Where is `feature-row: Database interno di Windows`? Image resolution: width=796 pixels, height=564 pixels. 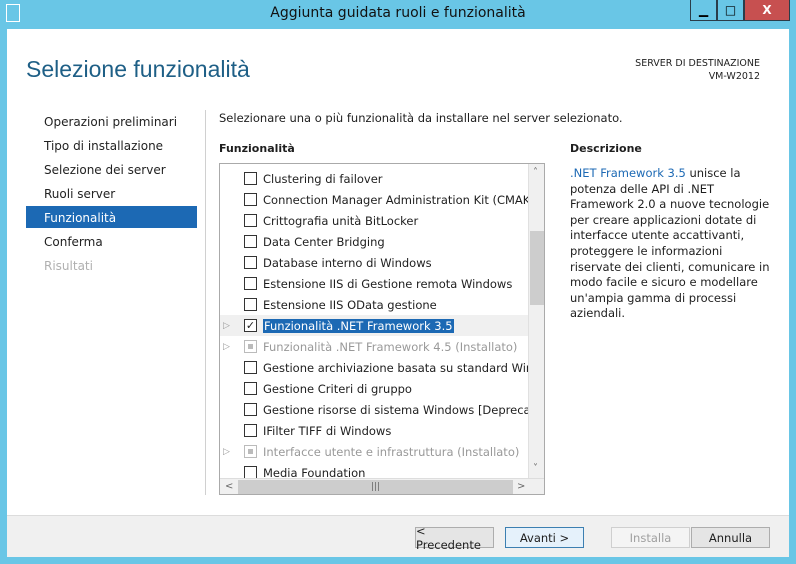 feature-row: Database interno di Windows is located at coordinates (374, 262).